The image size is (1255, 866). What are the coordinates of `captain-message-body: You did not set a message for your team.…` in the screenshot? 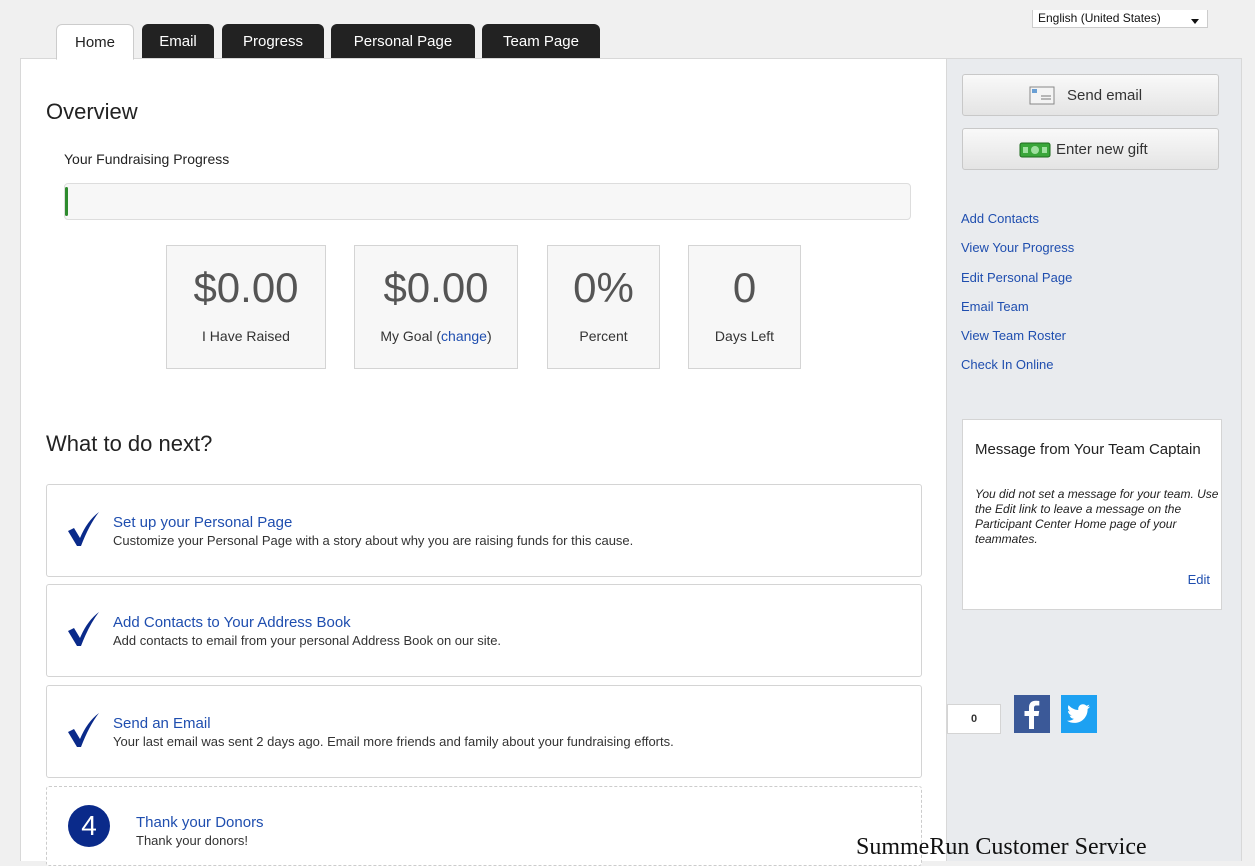 It's located at (1097, 516).